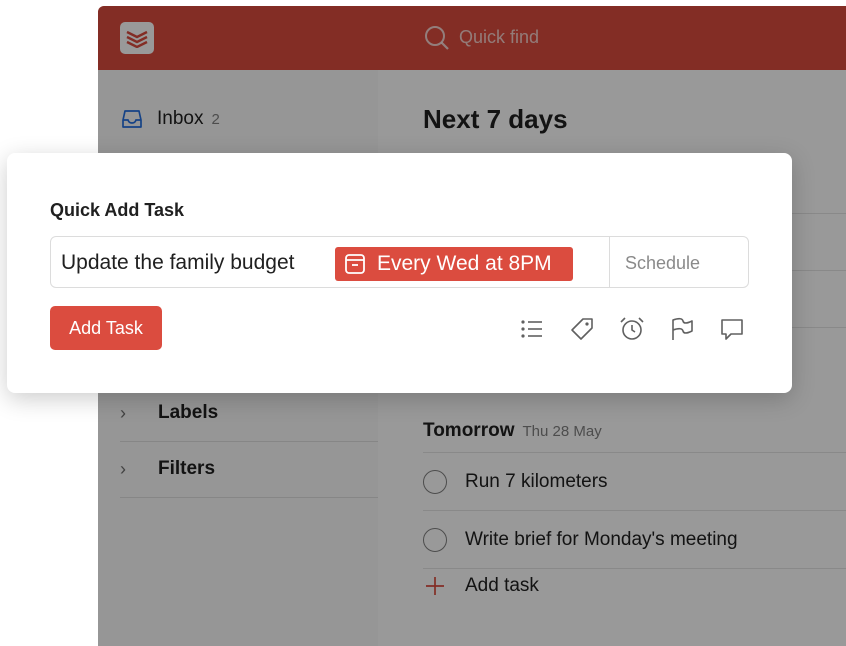 This screenshot has width=846, height=646. I want to click on add-task-submit-label: Add Task, so click(106, 327).